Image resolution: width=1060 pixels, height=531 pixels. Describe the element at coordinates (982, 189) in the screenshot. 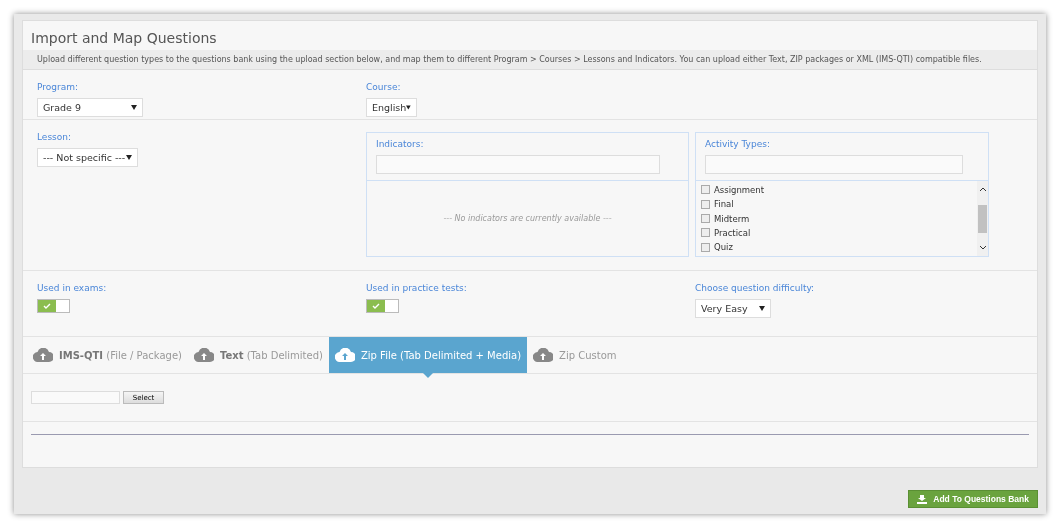

I see `chevron-up-icon` at that location.